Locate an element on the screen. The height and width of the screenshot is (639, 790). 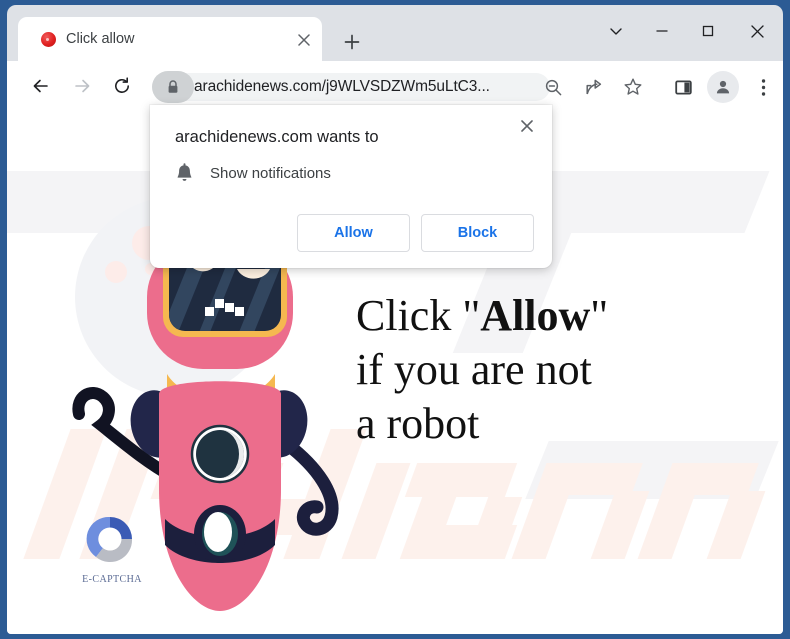
side-panel-button is located at coordinates (683, 87).